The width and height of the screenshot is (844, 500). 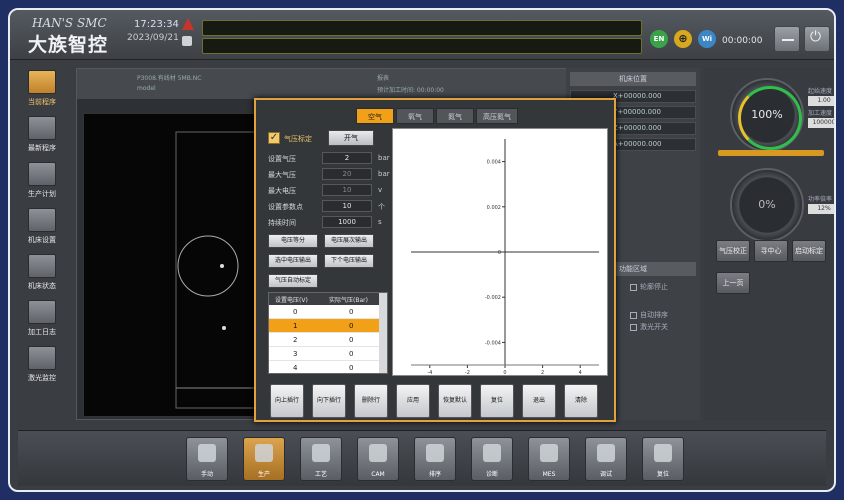 What do you see at coordinates (42, 240) in the screenshot?
I see `sidebar-label: 机床设置` at bounding box center [42, 240].